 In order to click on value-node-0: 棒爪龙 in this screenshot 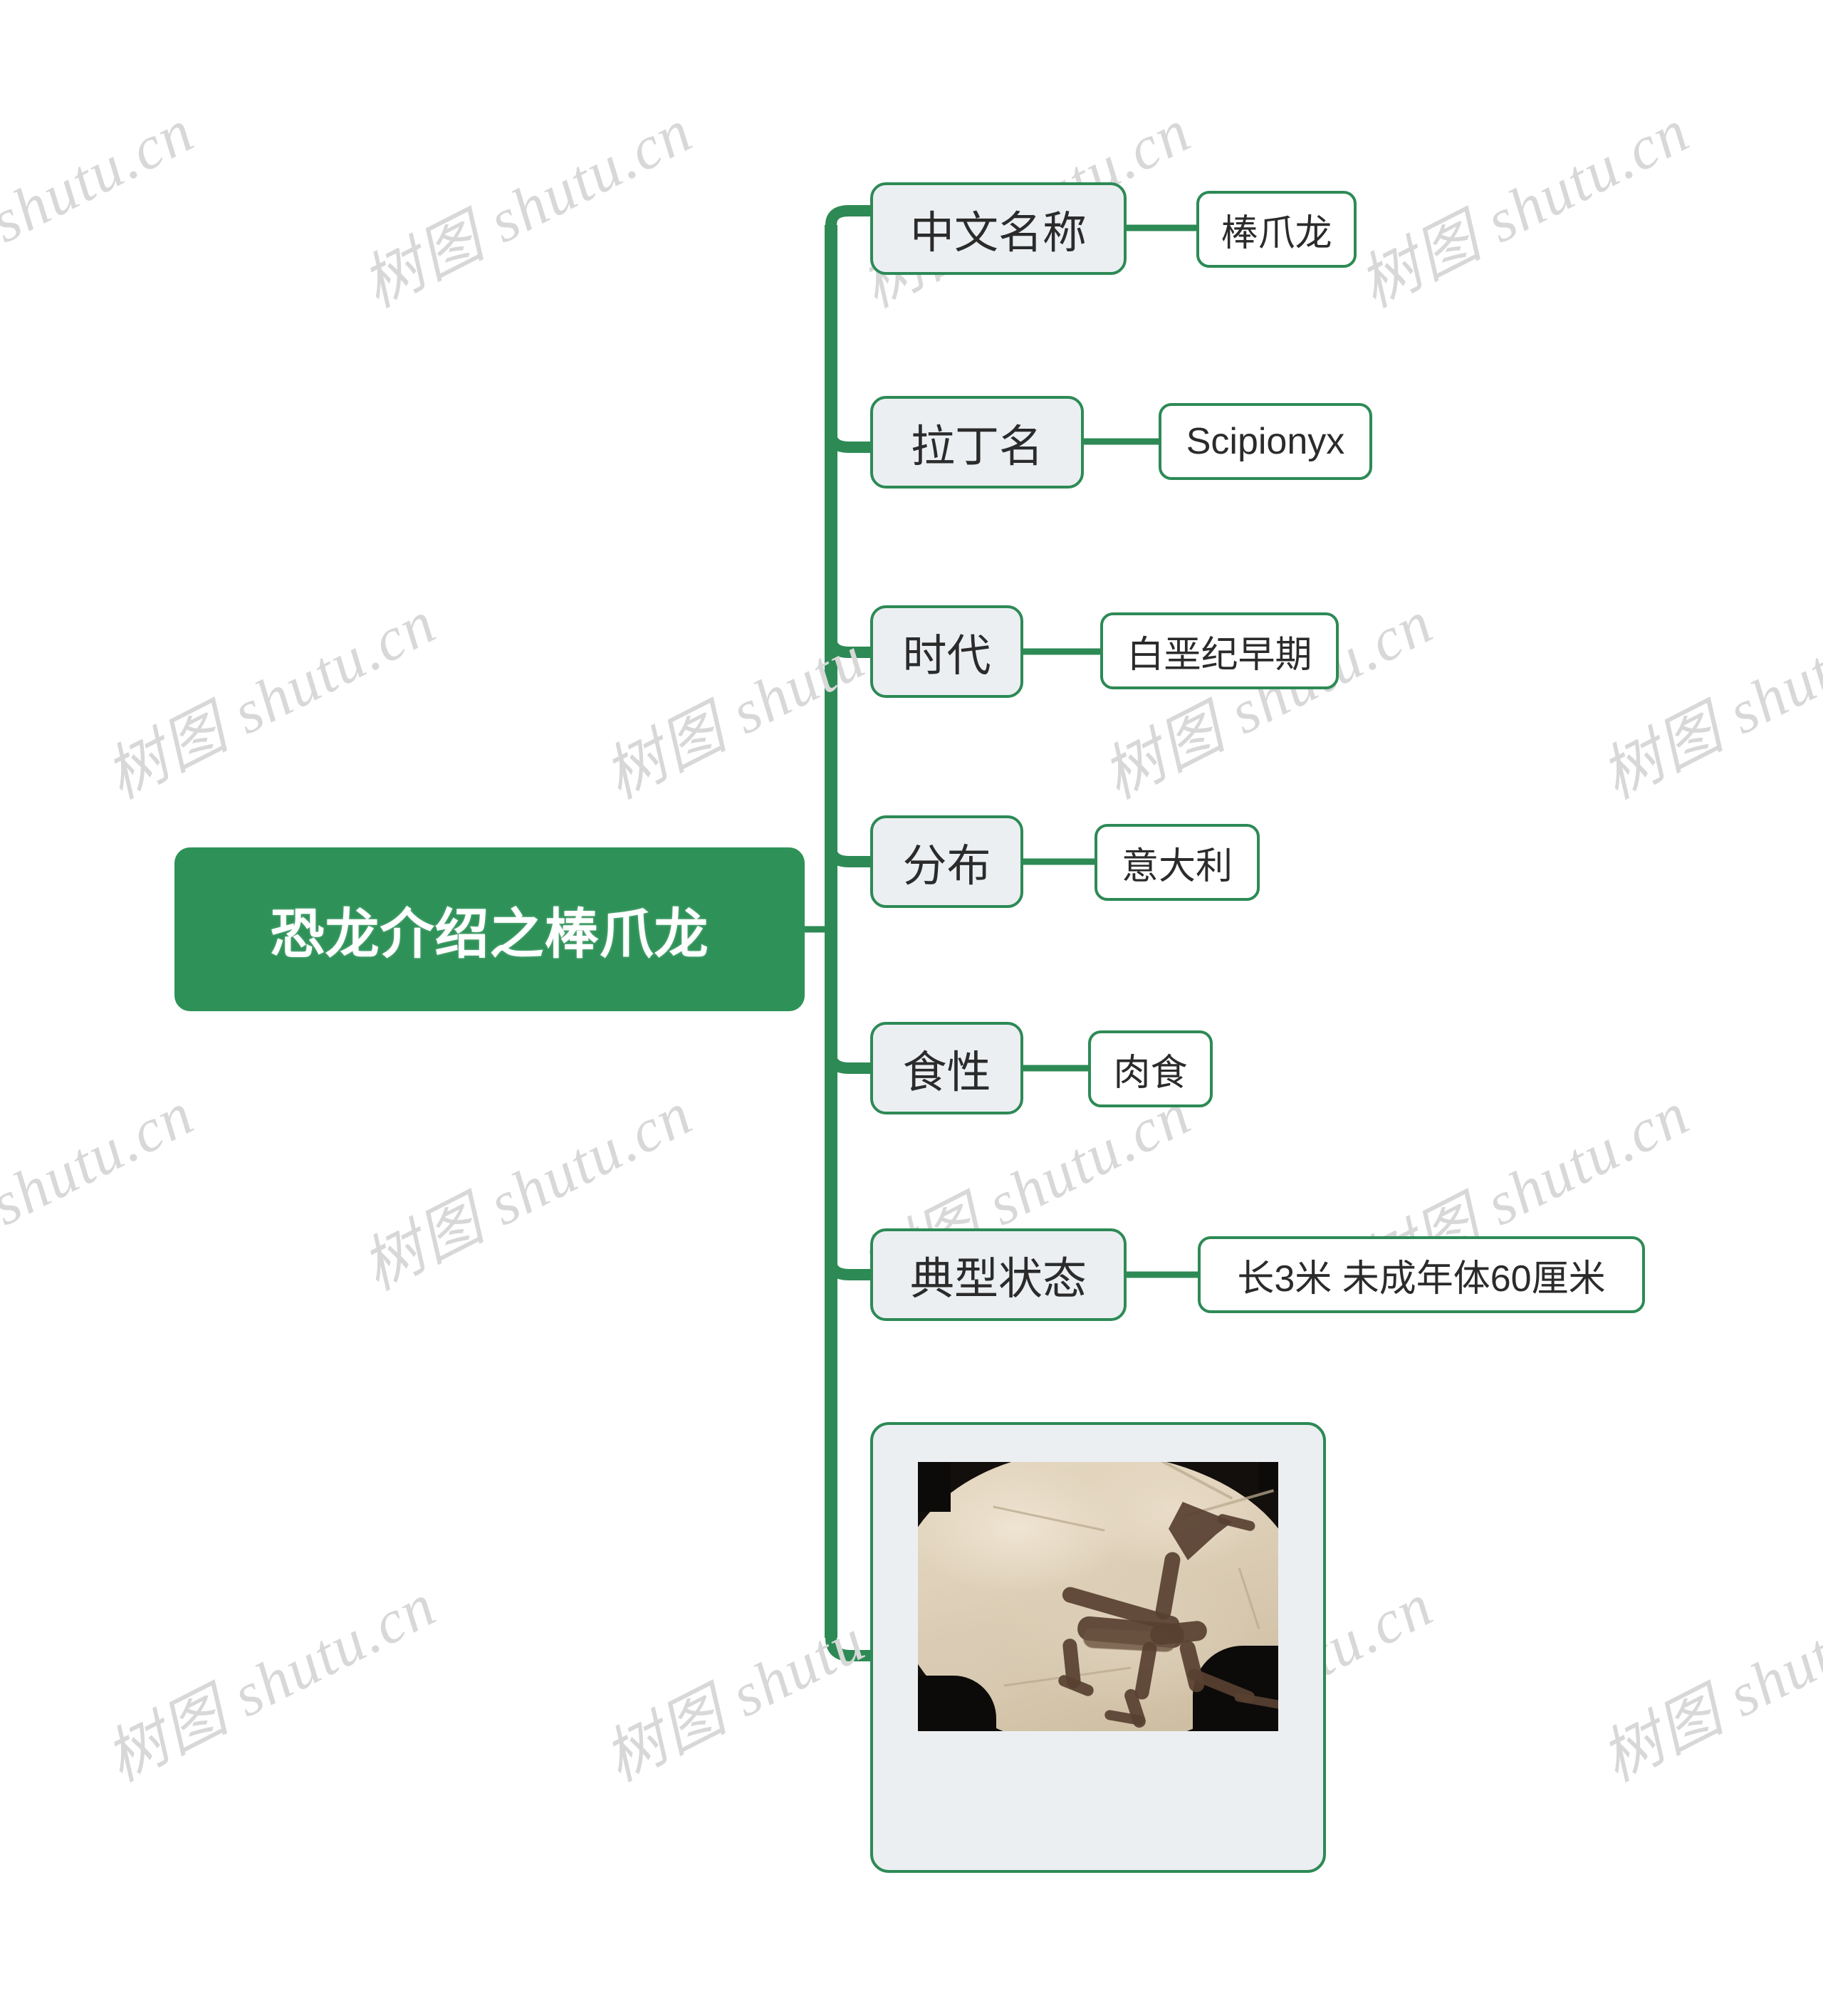, I will do `click(1277, 229)`.